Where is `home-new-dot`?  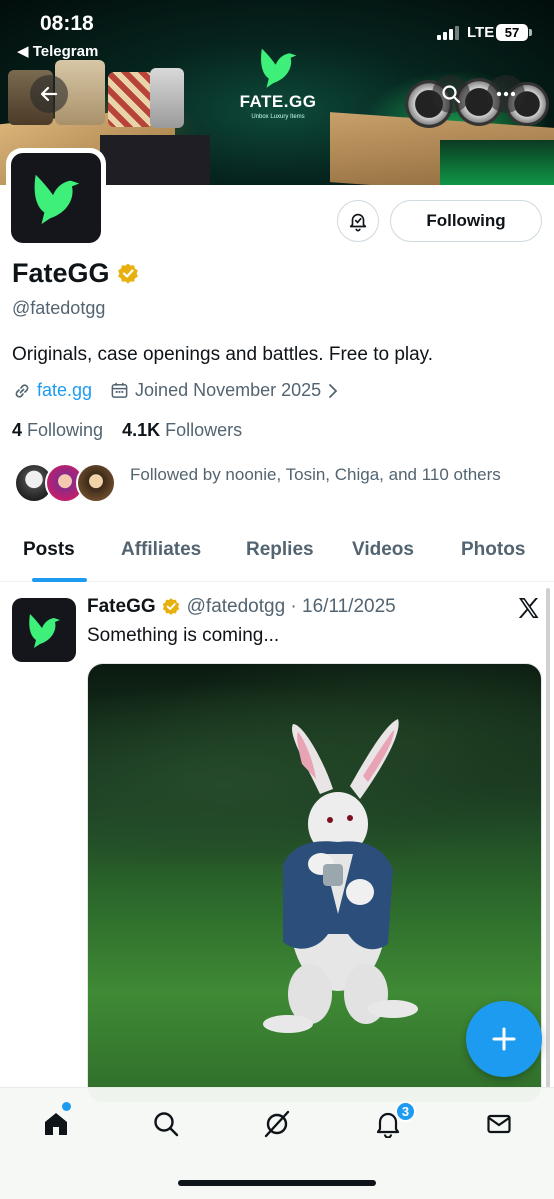
home-new-dot is located at coordinates (66, 1106).